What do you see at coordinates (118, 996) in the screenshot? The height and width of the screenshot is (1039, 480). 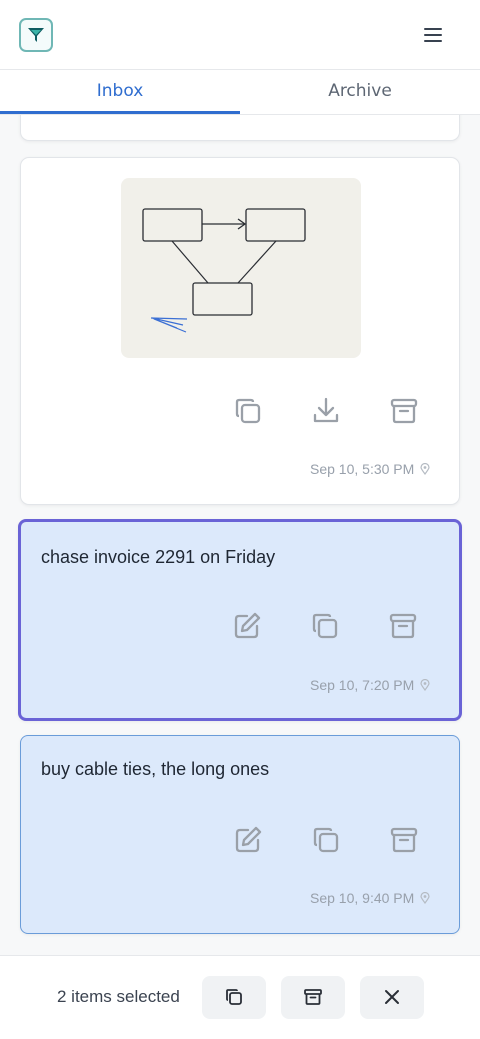 I see `selection-count: 2 items selected` at bounding box center [118, 996].